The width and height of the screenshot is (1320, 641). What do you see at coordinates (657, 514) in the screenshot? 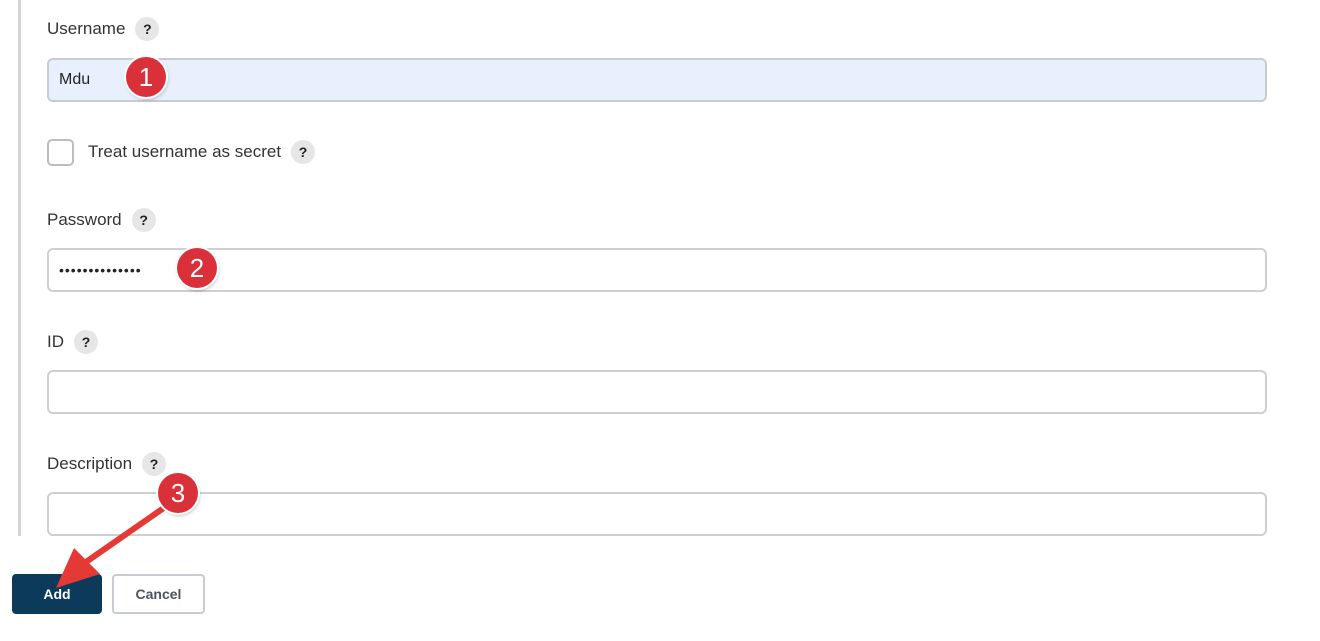
I see `description-input` at bounding box center [657, 514].